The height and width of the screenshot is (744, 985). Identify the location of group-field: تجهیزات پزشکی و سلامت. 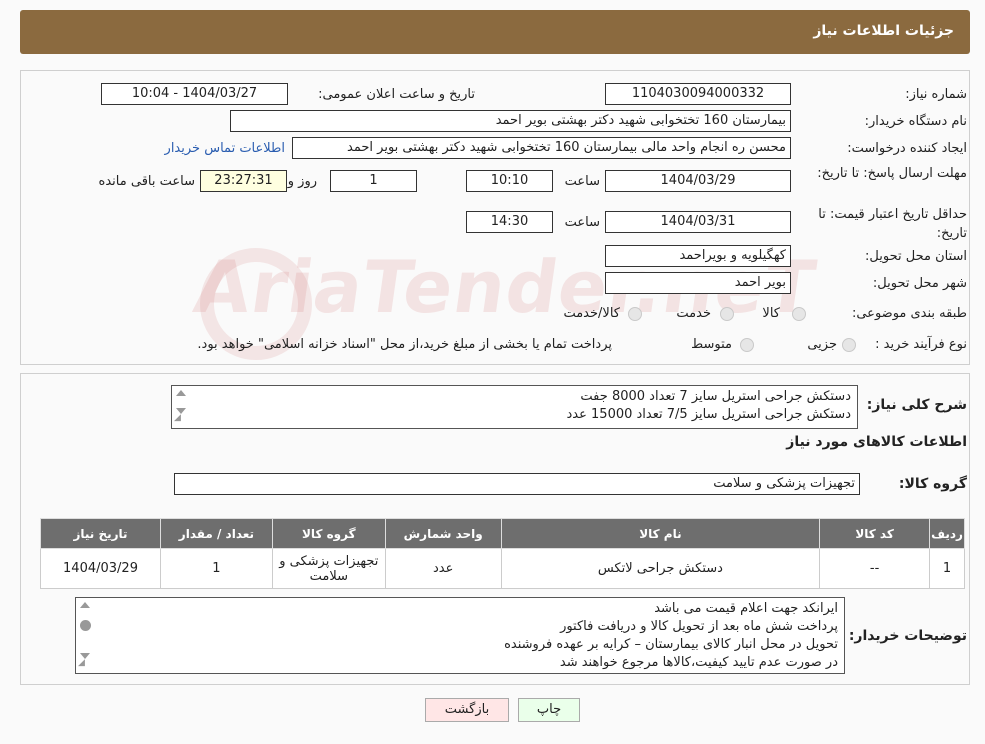
(517, 484).